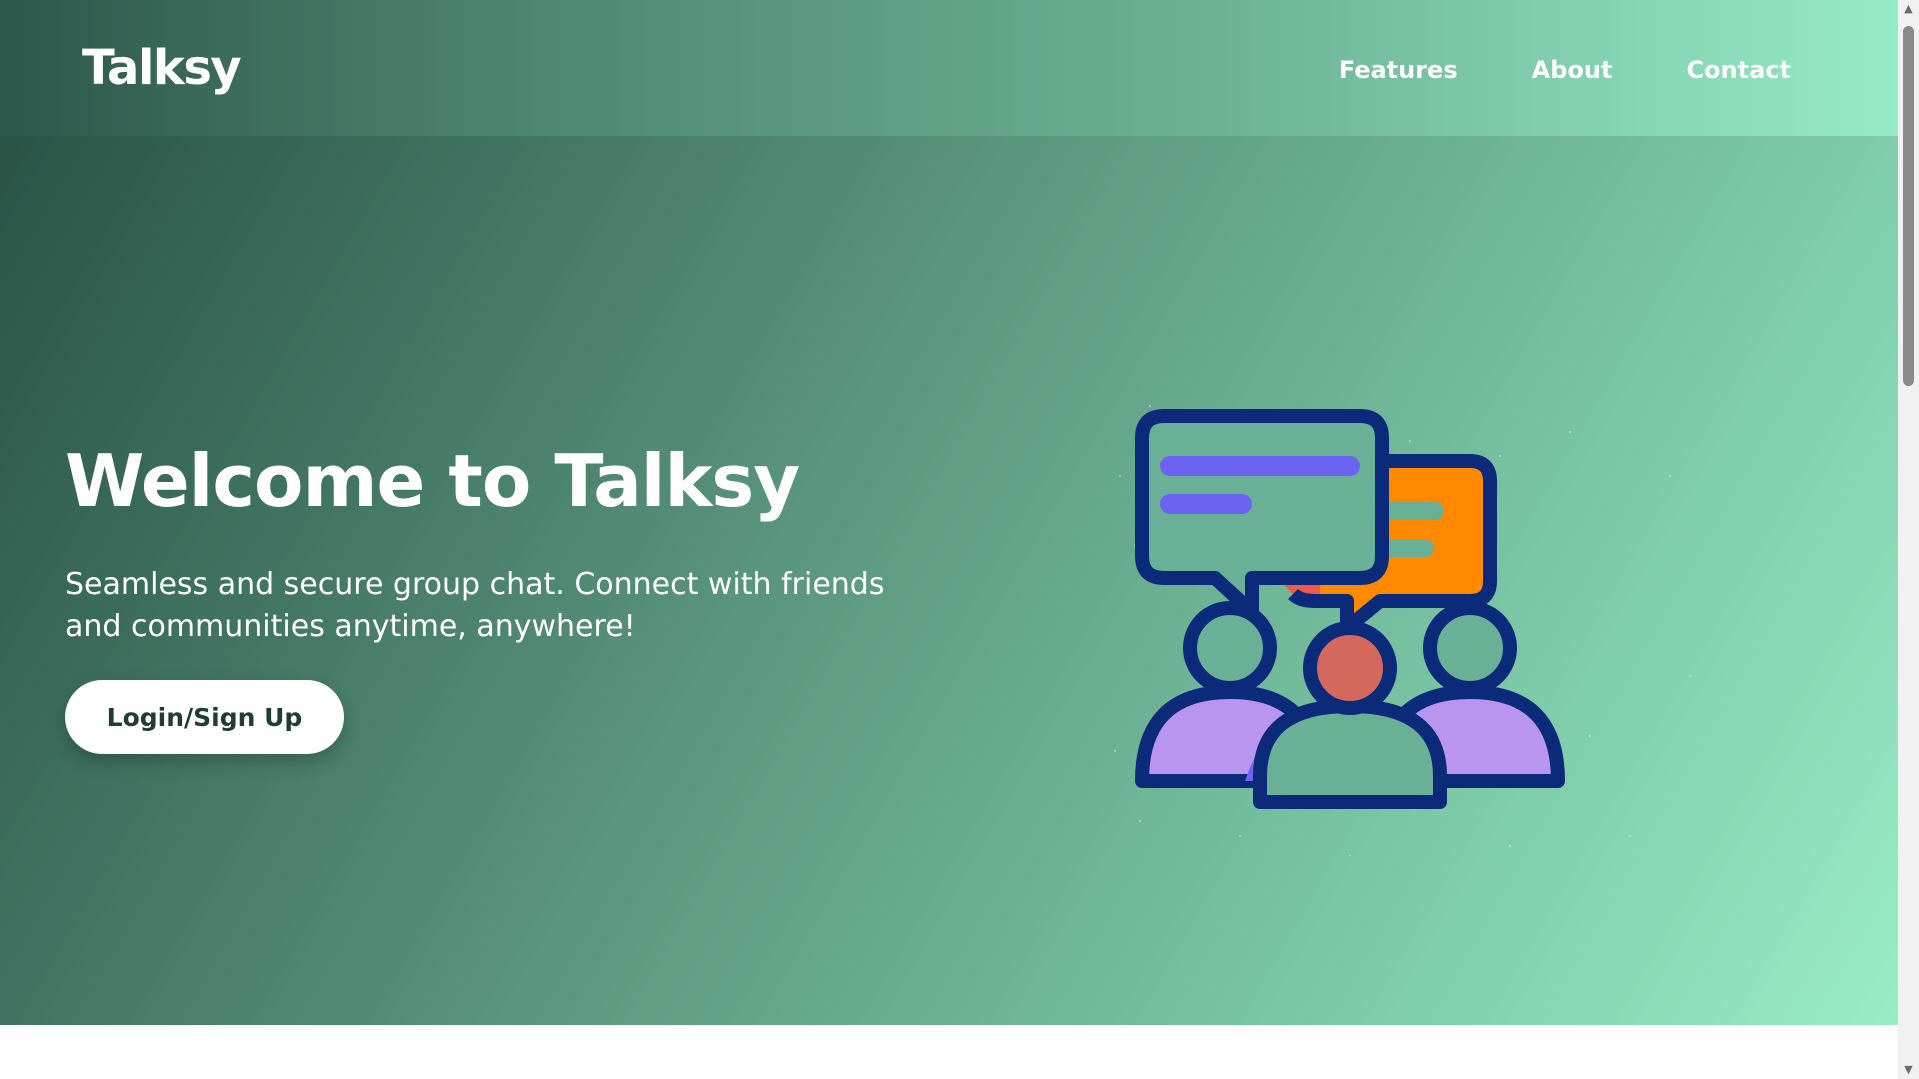 Image resolution: width=1919 pixels, height=1079 pixels. I want to click on logo: Talksy, so click(162, 68).